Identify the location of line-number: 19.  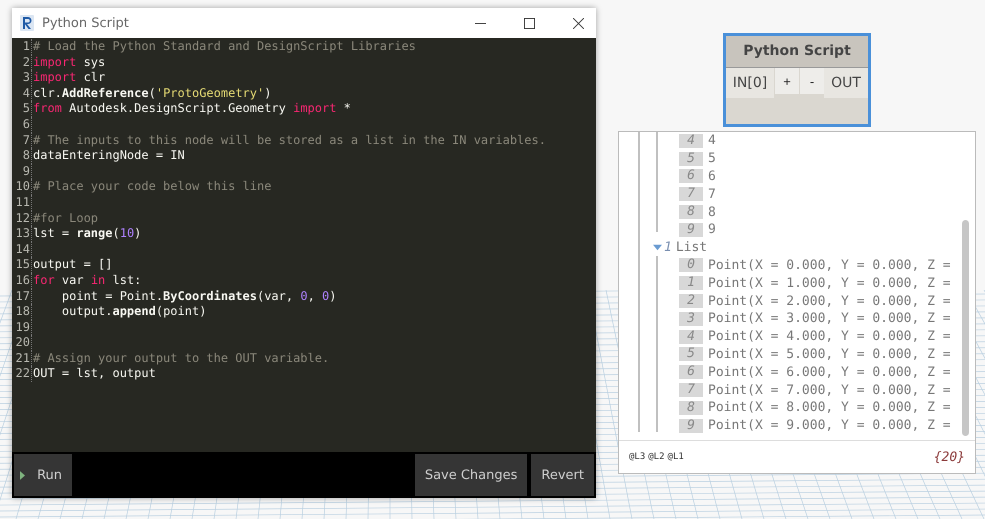
(22, 328).